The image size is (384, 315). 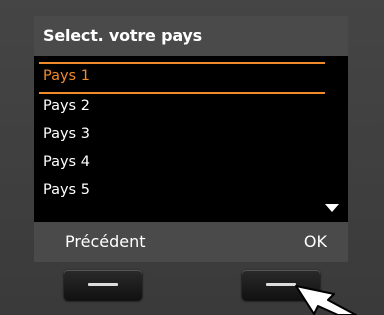 I want to click on softkey-ok-label: OK, so click(x=315, y=241).